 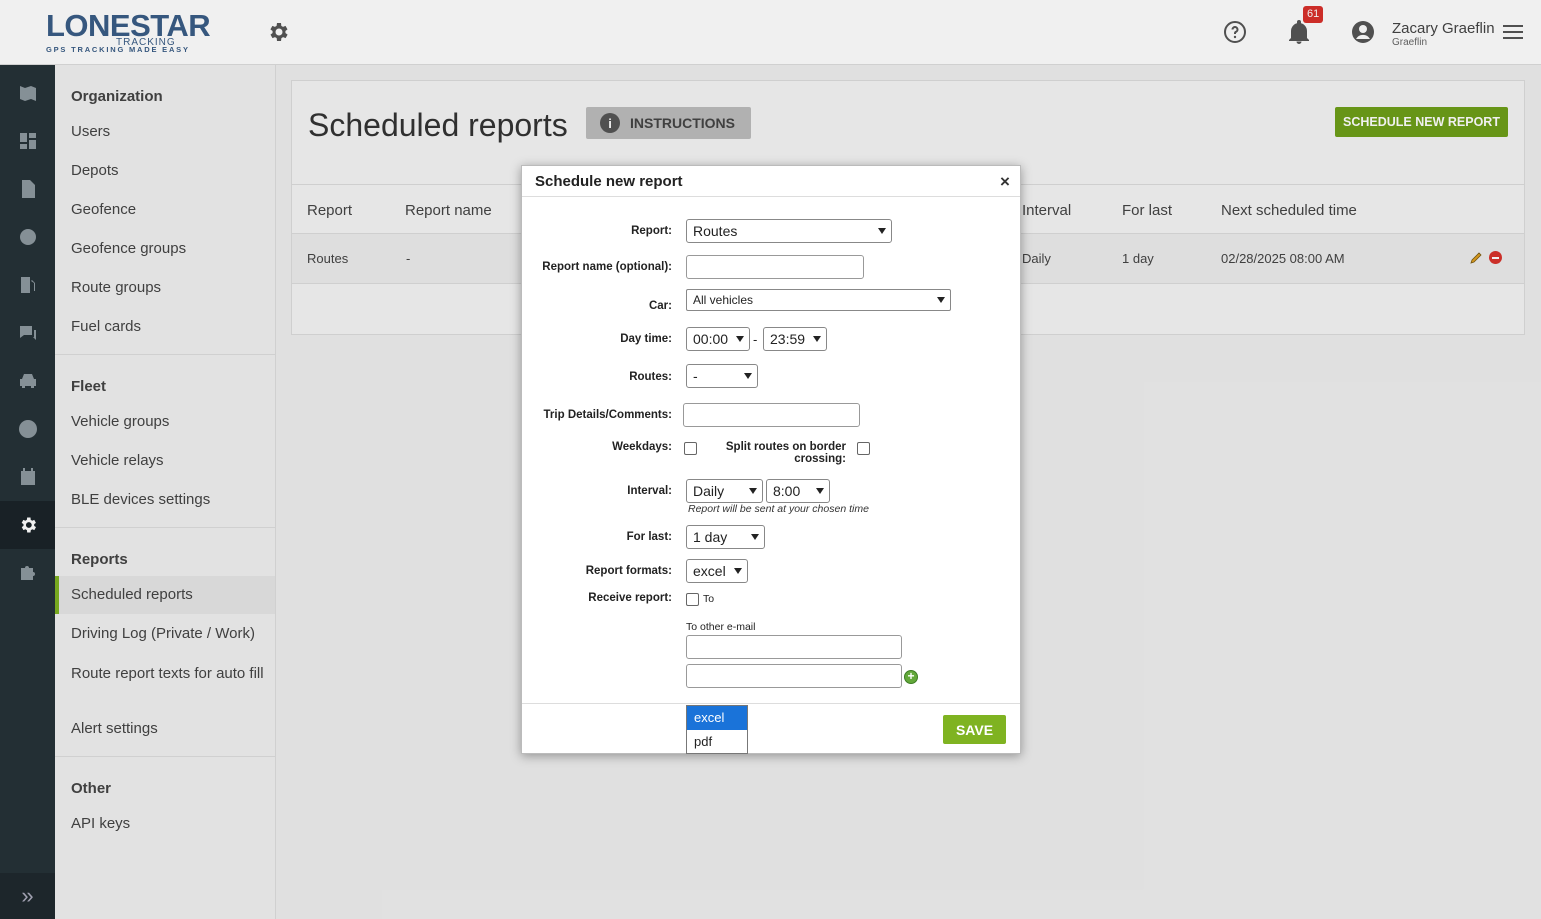 I want to click on add-email-icon: +, so click(x=911, y=677).